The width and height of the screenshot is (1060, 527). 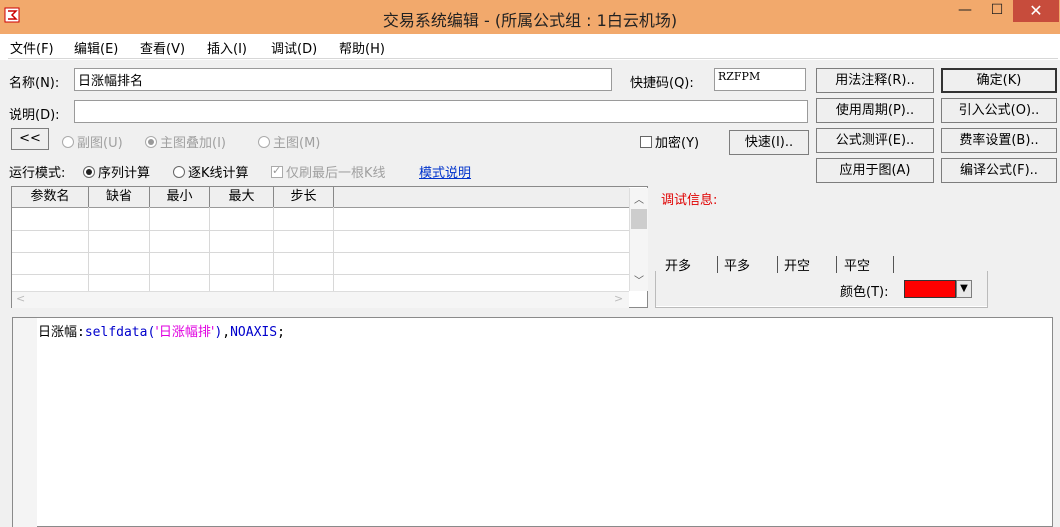 I want to click on main-overlay-radio: 主图叠加(I), so click(x=185, y=141).